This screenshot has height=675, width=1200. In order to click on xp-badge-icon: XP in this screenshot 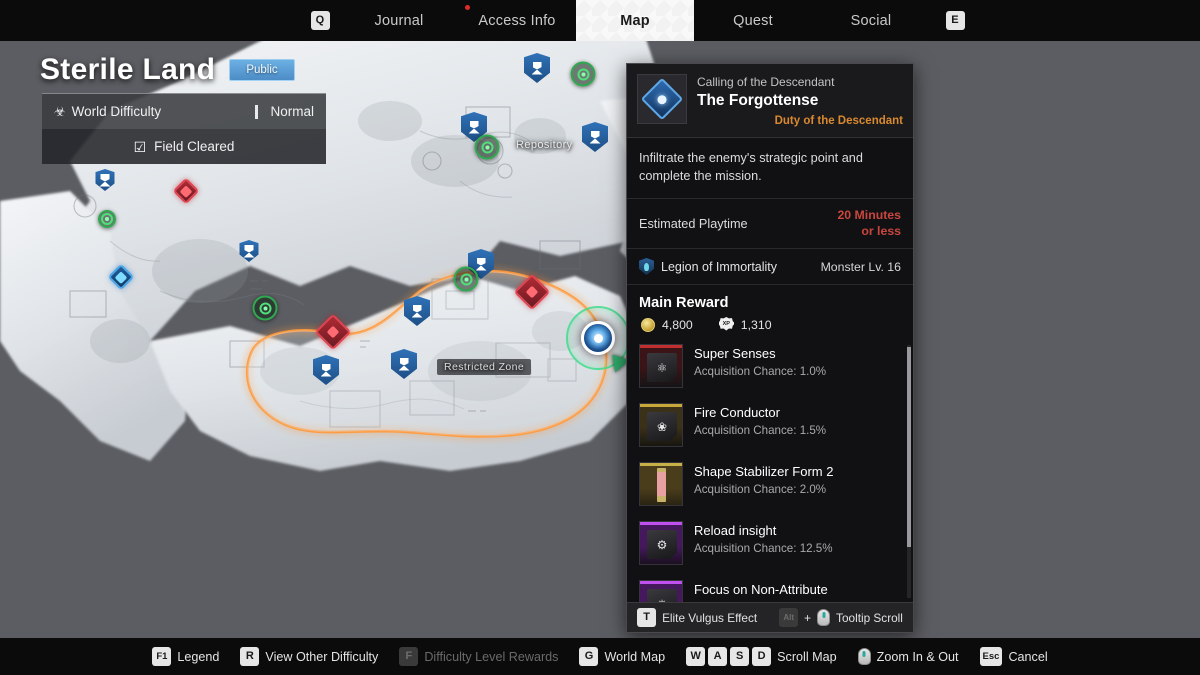, I will do `click(726, 324)`.